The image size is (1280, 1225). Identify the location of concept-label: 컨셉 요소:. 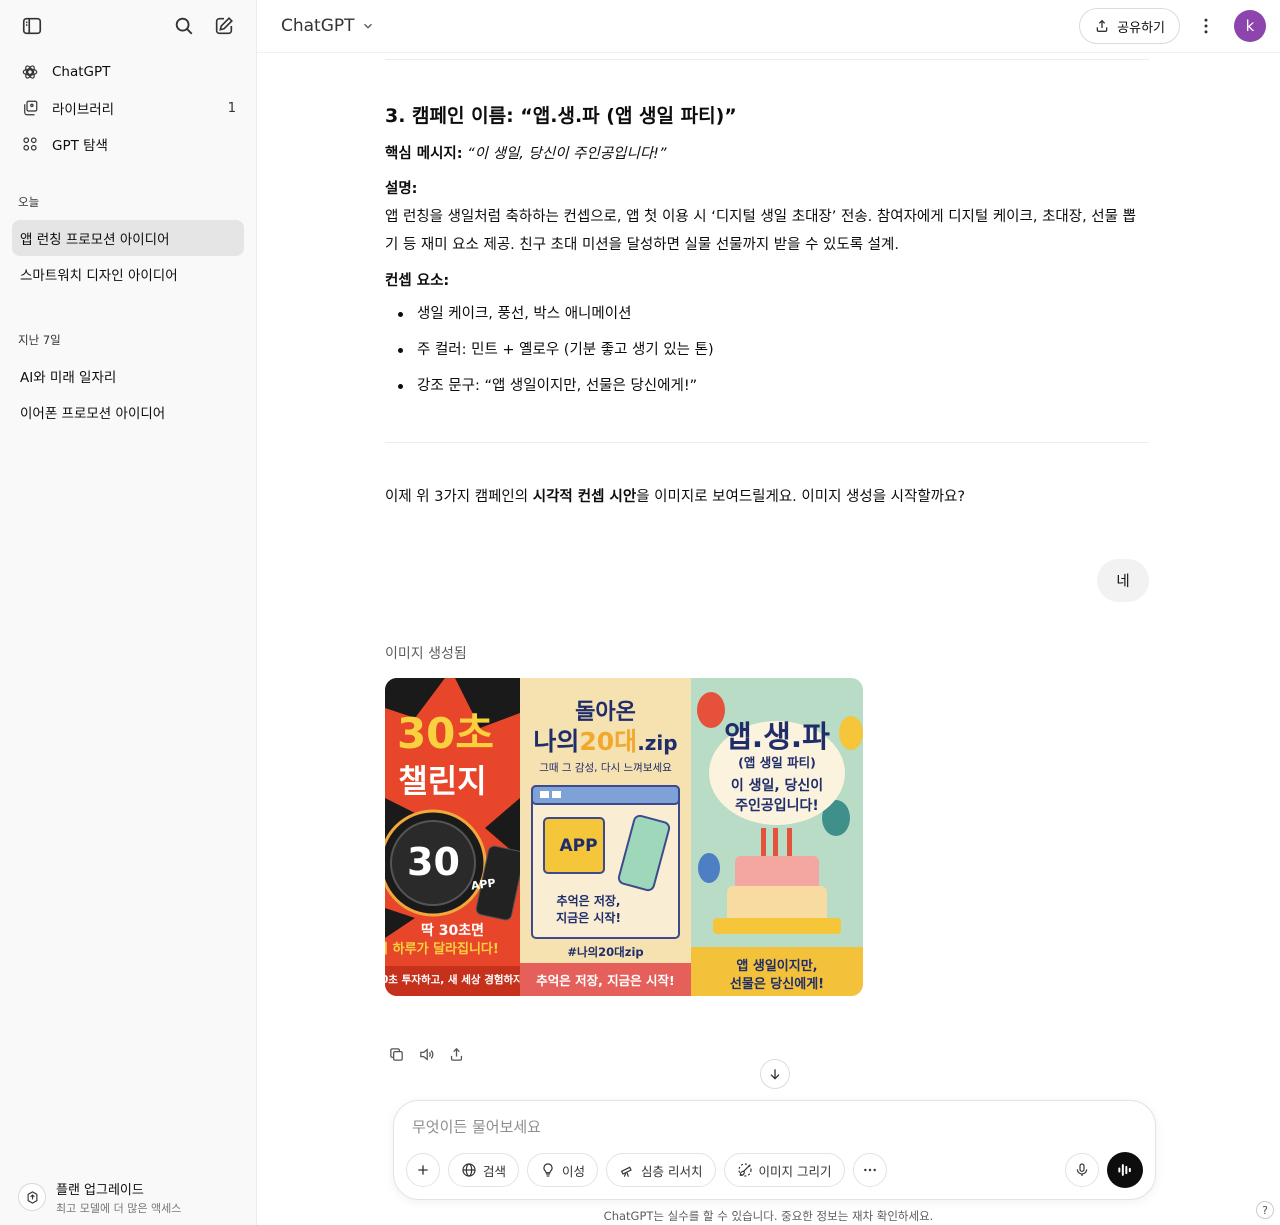
(417, 281).